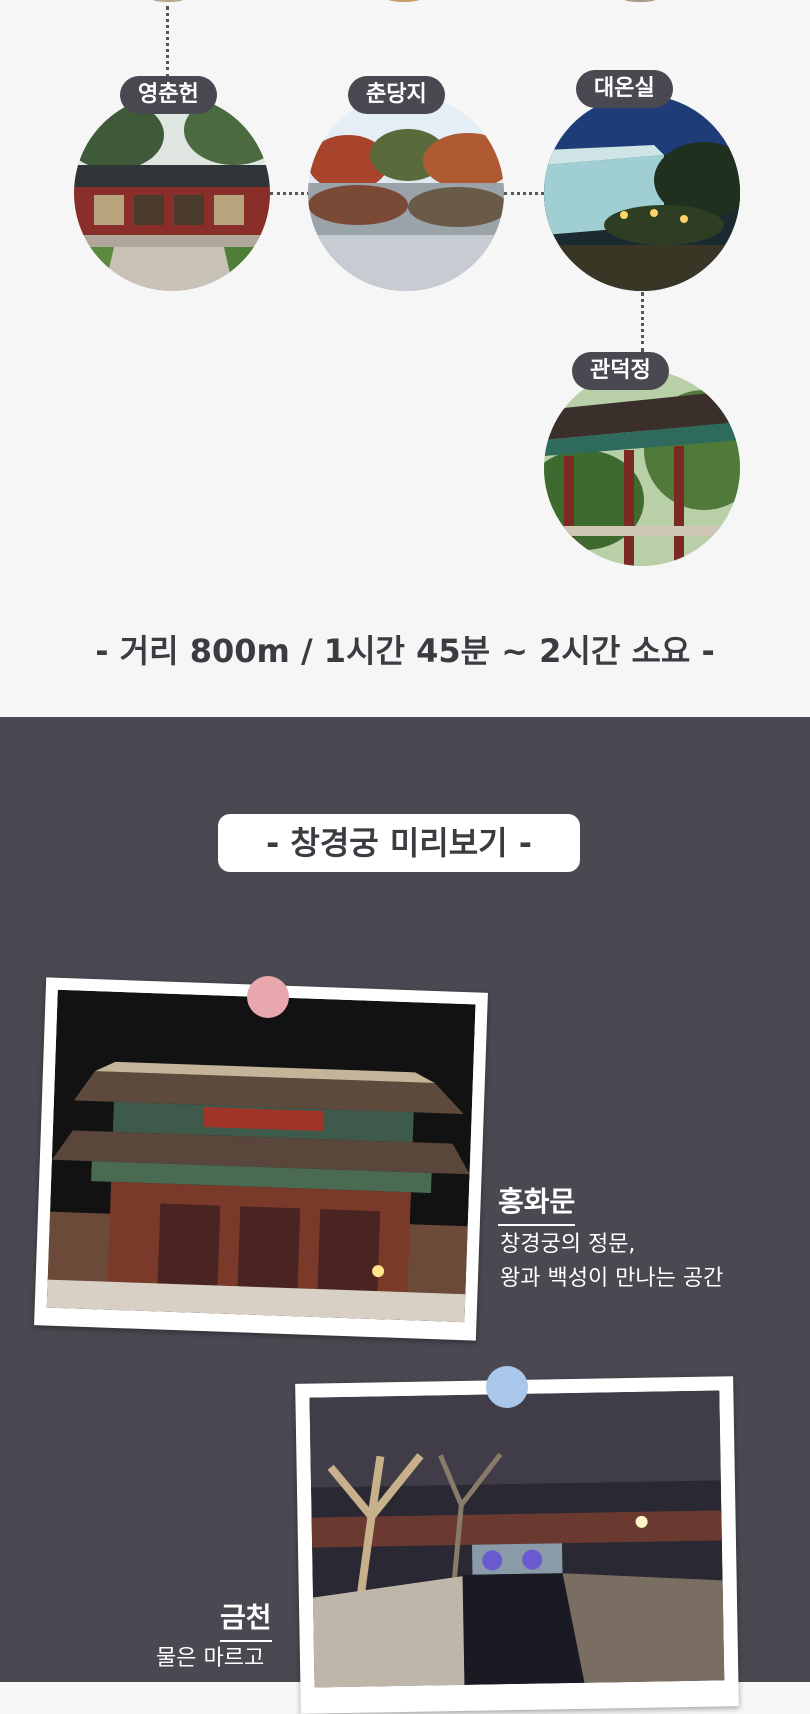  I want to click on yeongchunheon-photo, so click(172, 193).